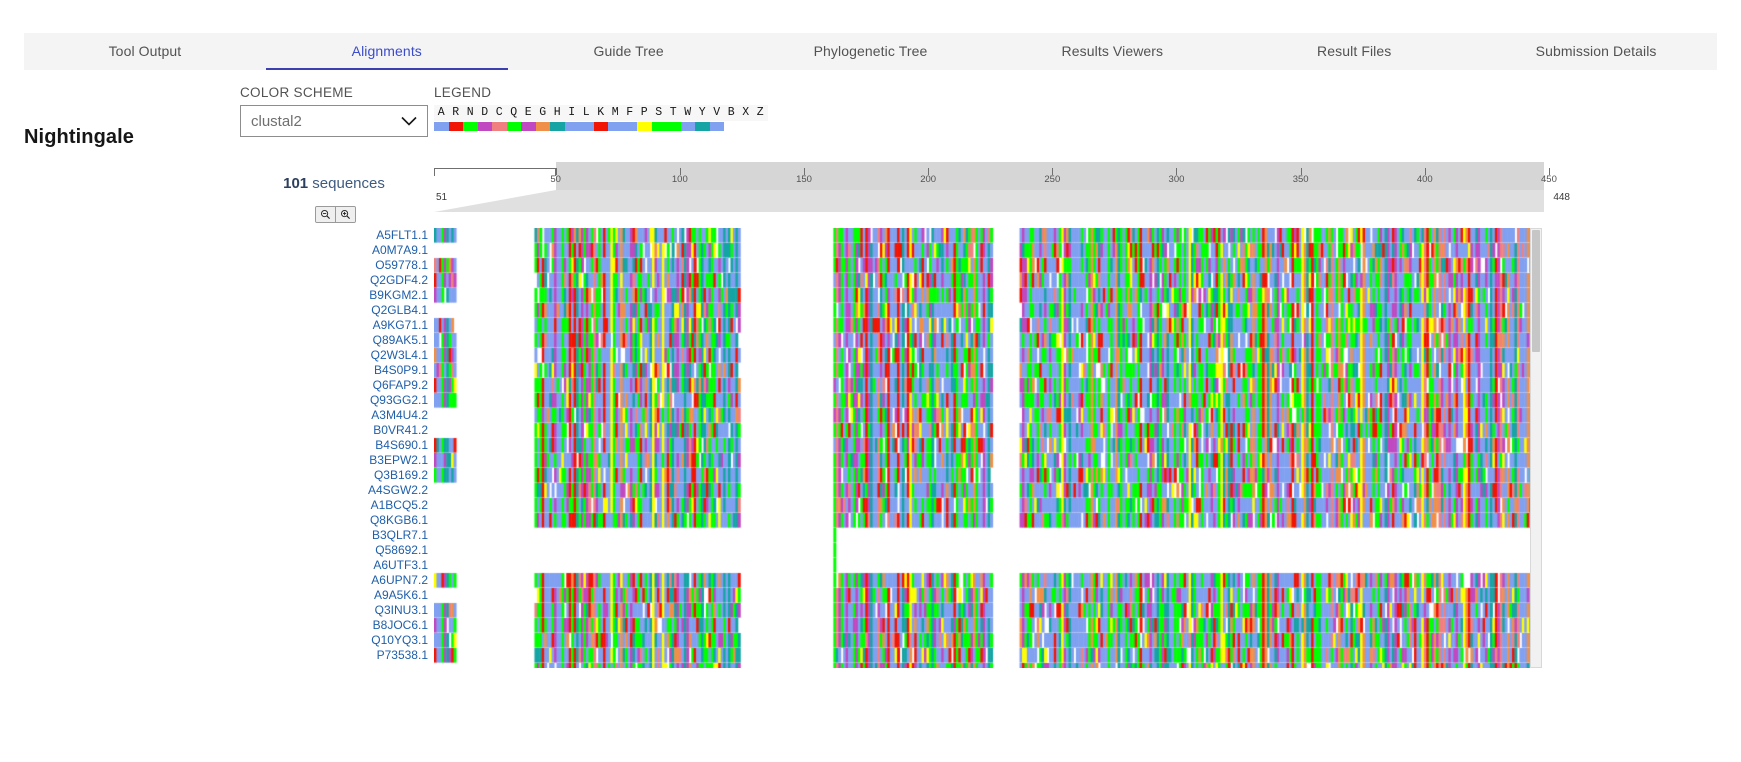 This screenshot has height=762, width=1741. I want to click on sequence-id: B0VR41.2, so click(334, 430).